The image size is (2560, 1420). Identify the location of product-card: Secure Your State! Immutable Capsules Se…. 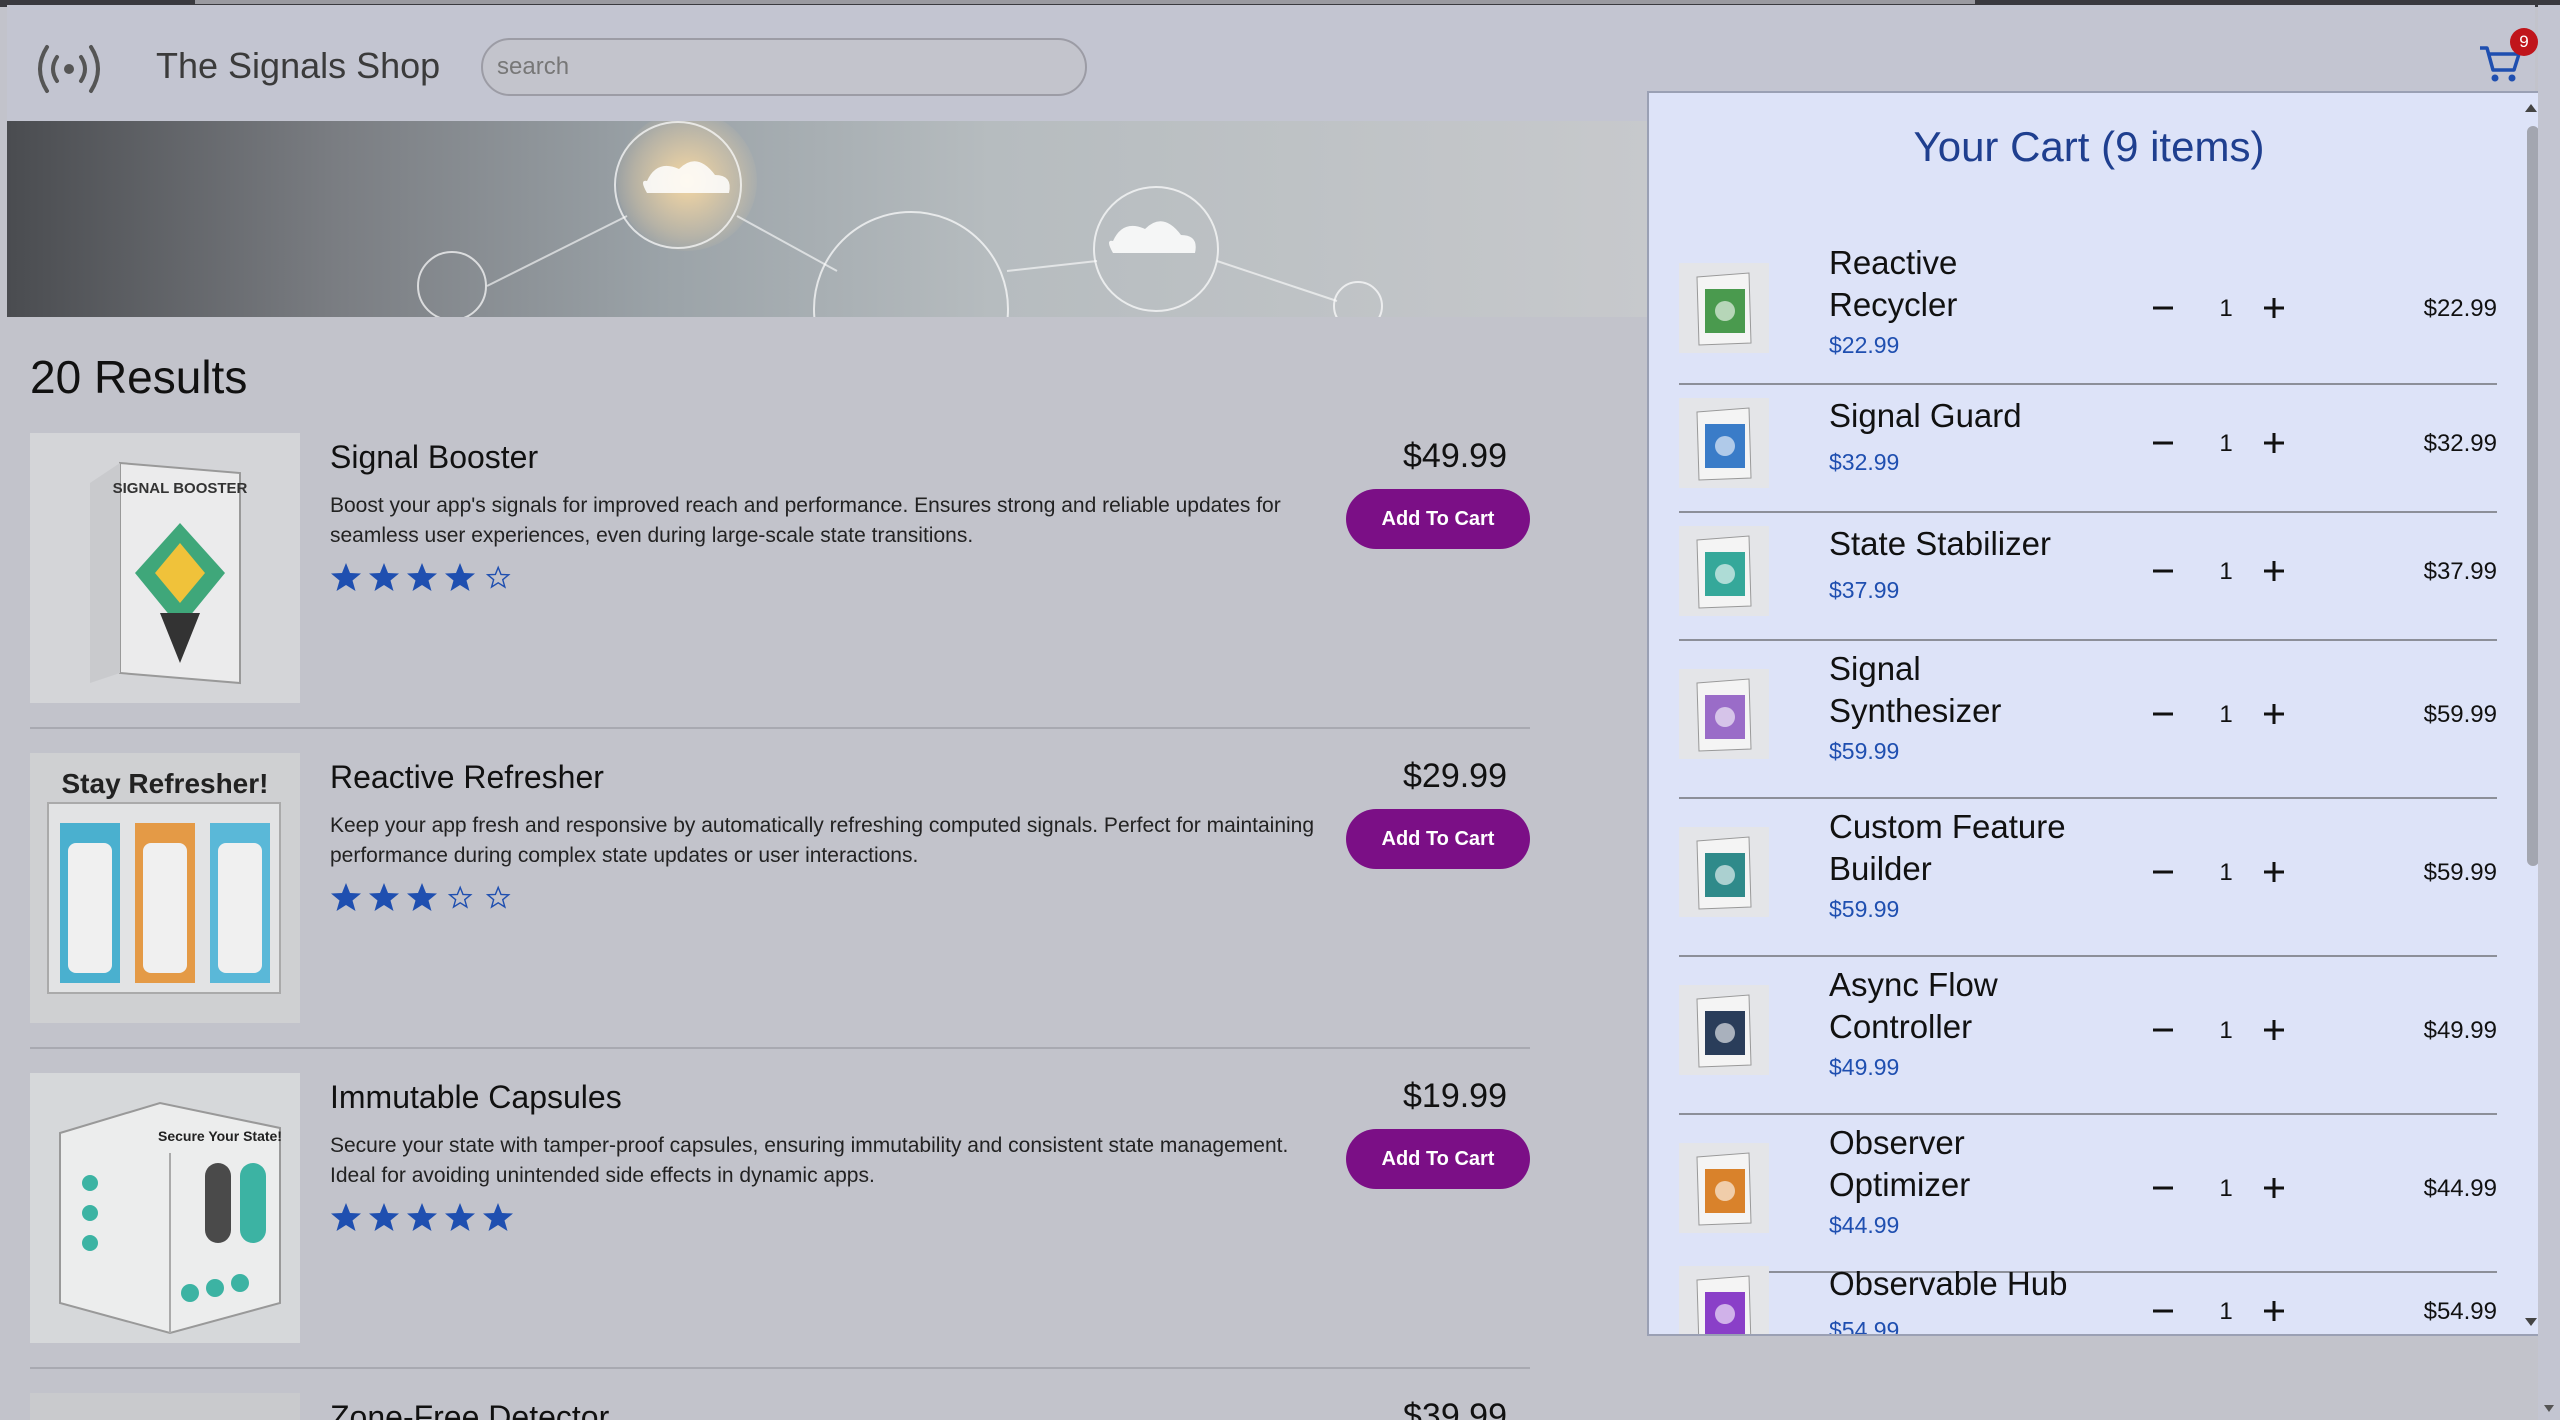
(780, 1221).